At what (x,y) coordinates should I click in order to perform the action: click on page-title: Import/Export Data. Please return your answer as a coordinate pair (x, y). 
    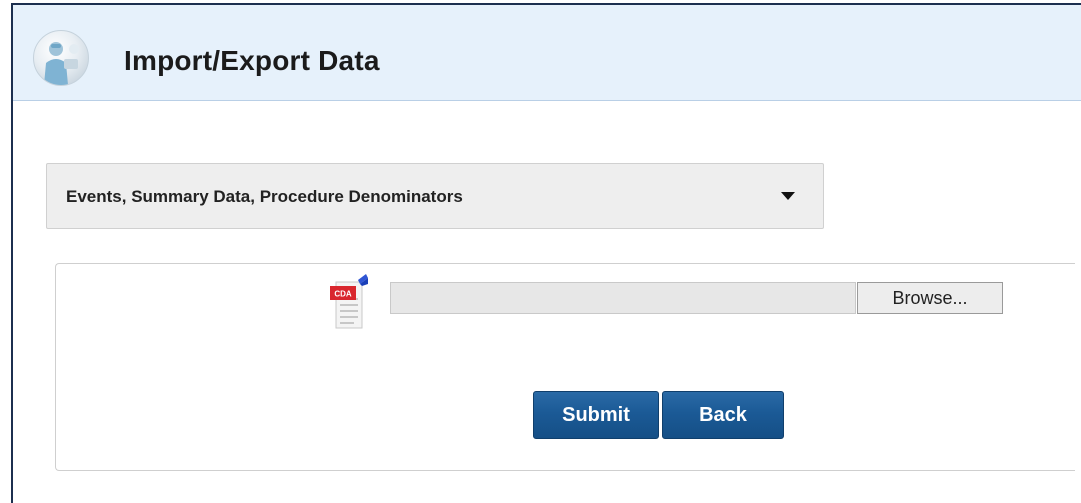
    Looking at the image, I should click on (252, 60).